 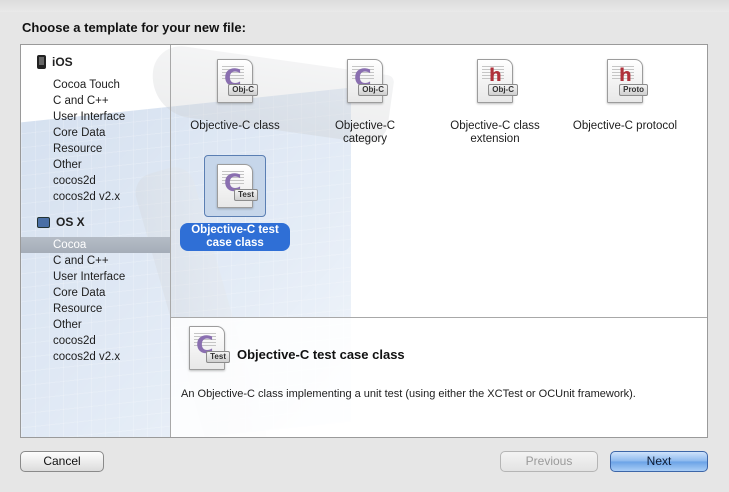 What do you see at coordinates (62, 62) in the screenshot?
I see `group-title: iOS` at bounding box center [62, 62].